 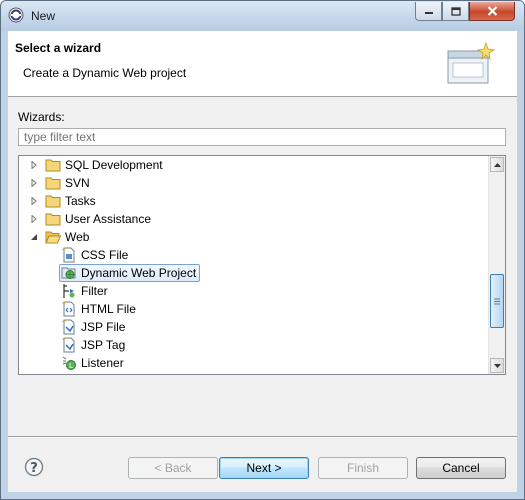 I want to click on scroll-down-button, so click(x=497, y=365).